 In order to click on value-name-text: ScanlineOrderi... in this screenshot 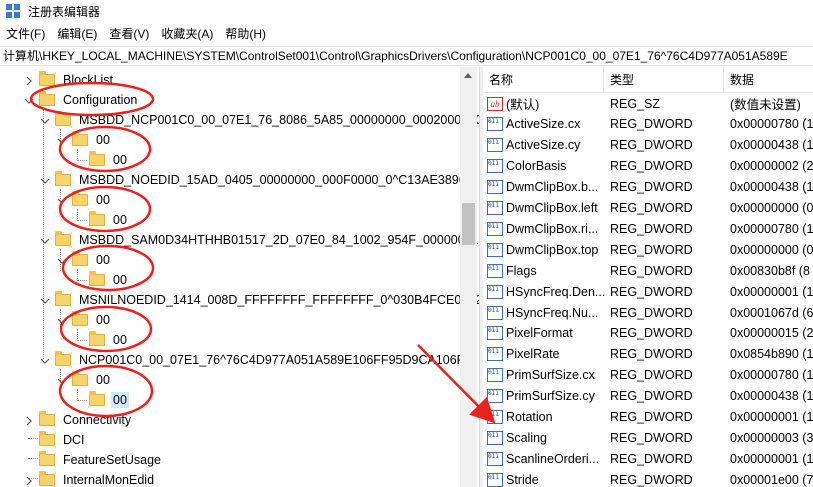, I will do `click(553, 458)`.